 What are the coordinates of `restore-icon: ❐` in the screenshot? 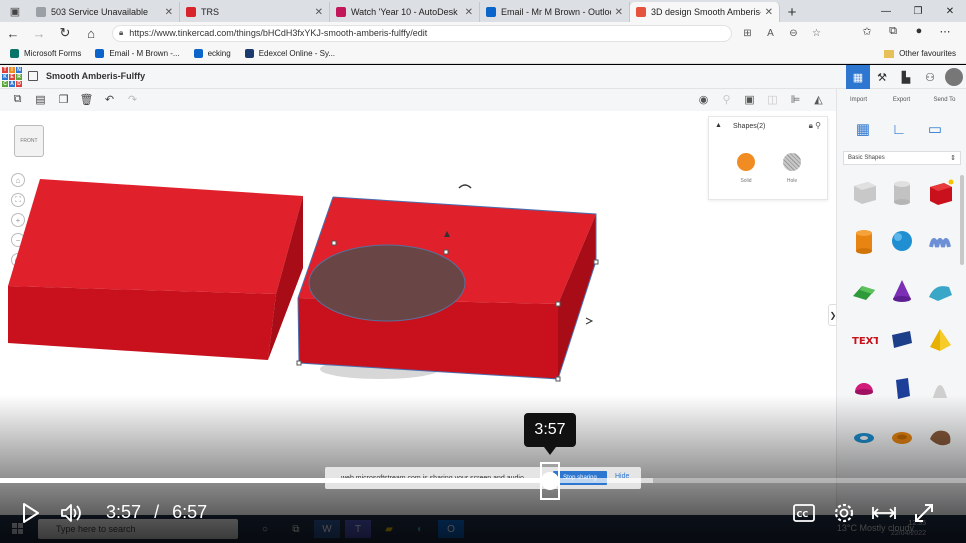 It's located at (918, 11).